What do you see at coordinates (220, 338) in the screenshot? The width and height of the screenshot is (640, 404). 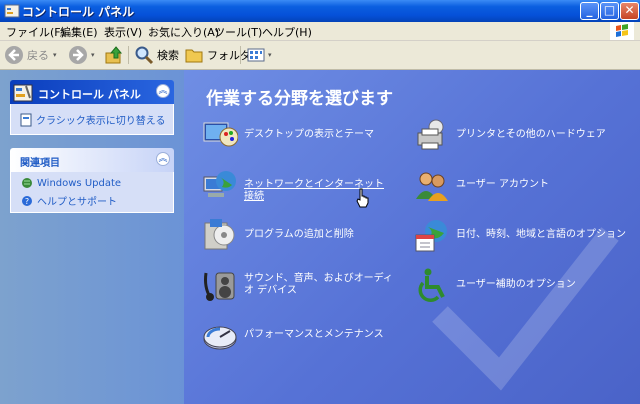 I see `performance-gauge-icon` at bounding box center [220, 338].